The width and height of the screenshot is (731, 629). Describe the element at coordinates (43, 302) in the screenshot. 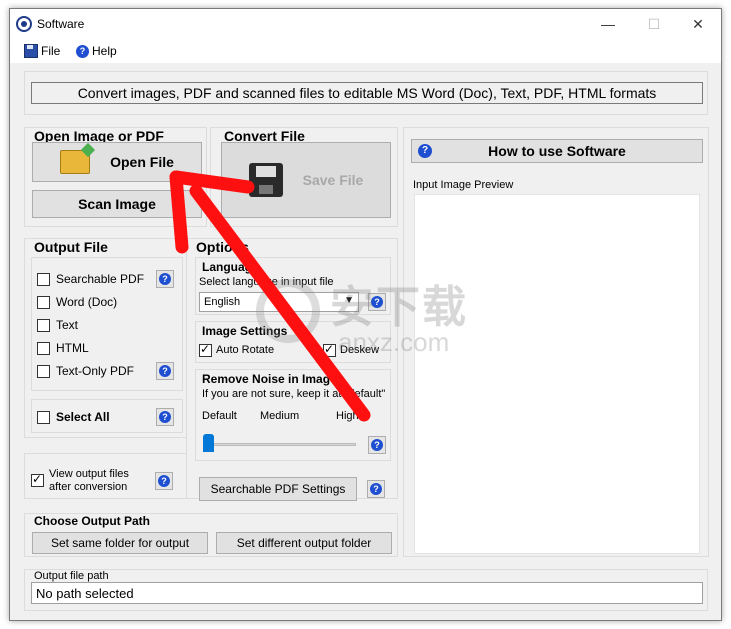

I see `word-doc-checkbox` at that location.